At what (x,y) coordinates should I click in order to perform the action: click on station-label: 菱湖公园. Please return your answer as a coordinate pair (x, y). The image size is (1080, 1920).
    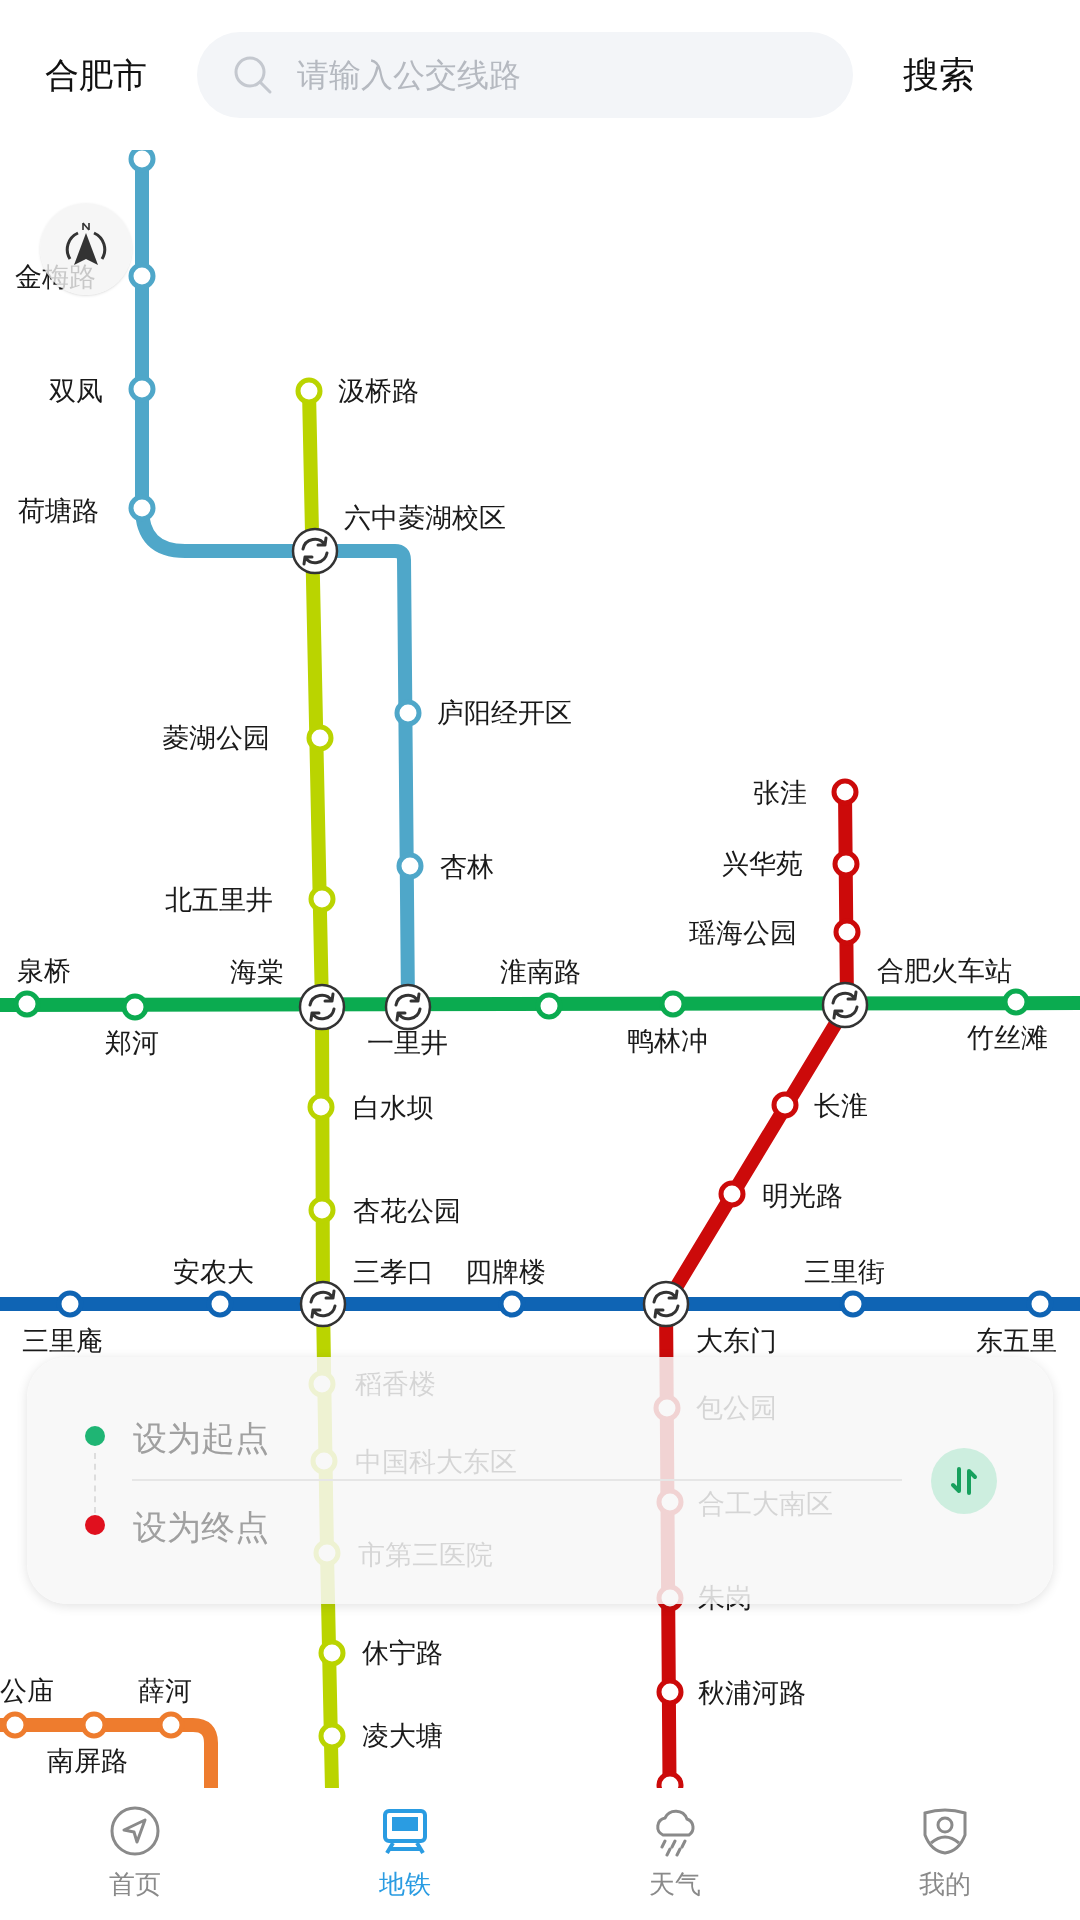
    Looking at the image, I should click on (216, 738).